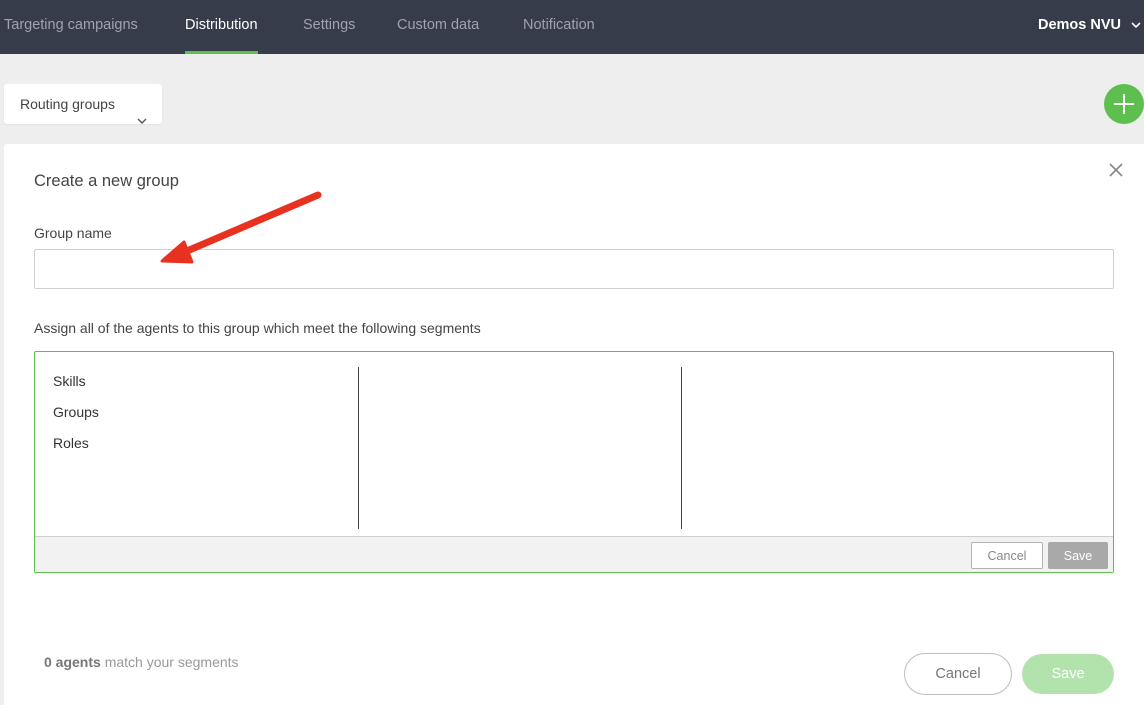  I want to click on segment-selection-column, so click(897, 448).